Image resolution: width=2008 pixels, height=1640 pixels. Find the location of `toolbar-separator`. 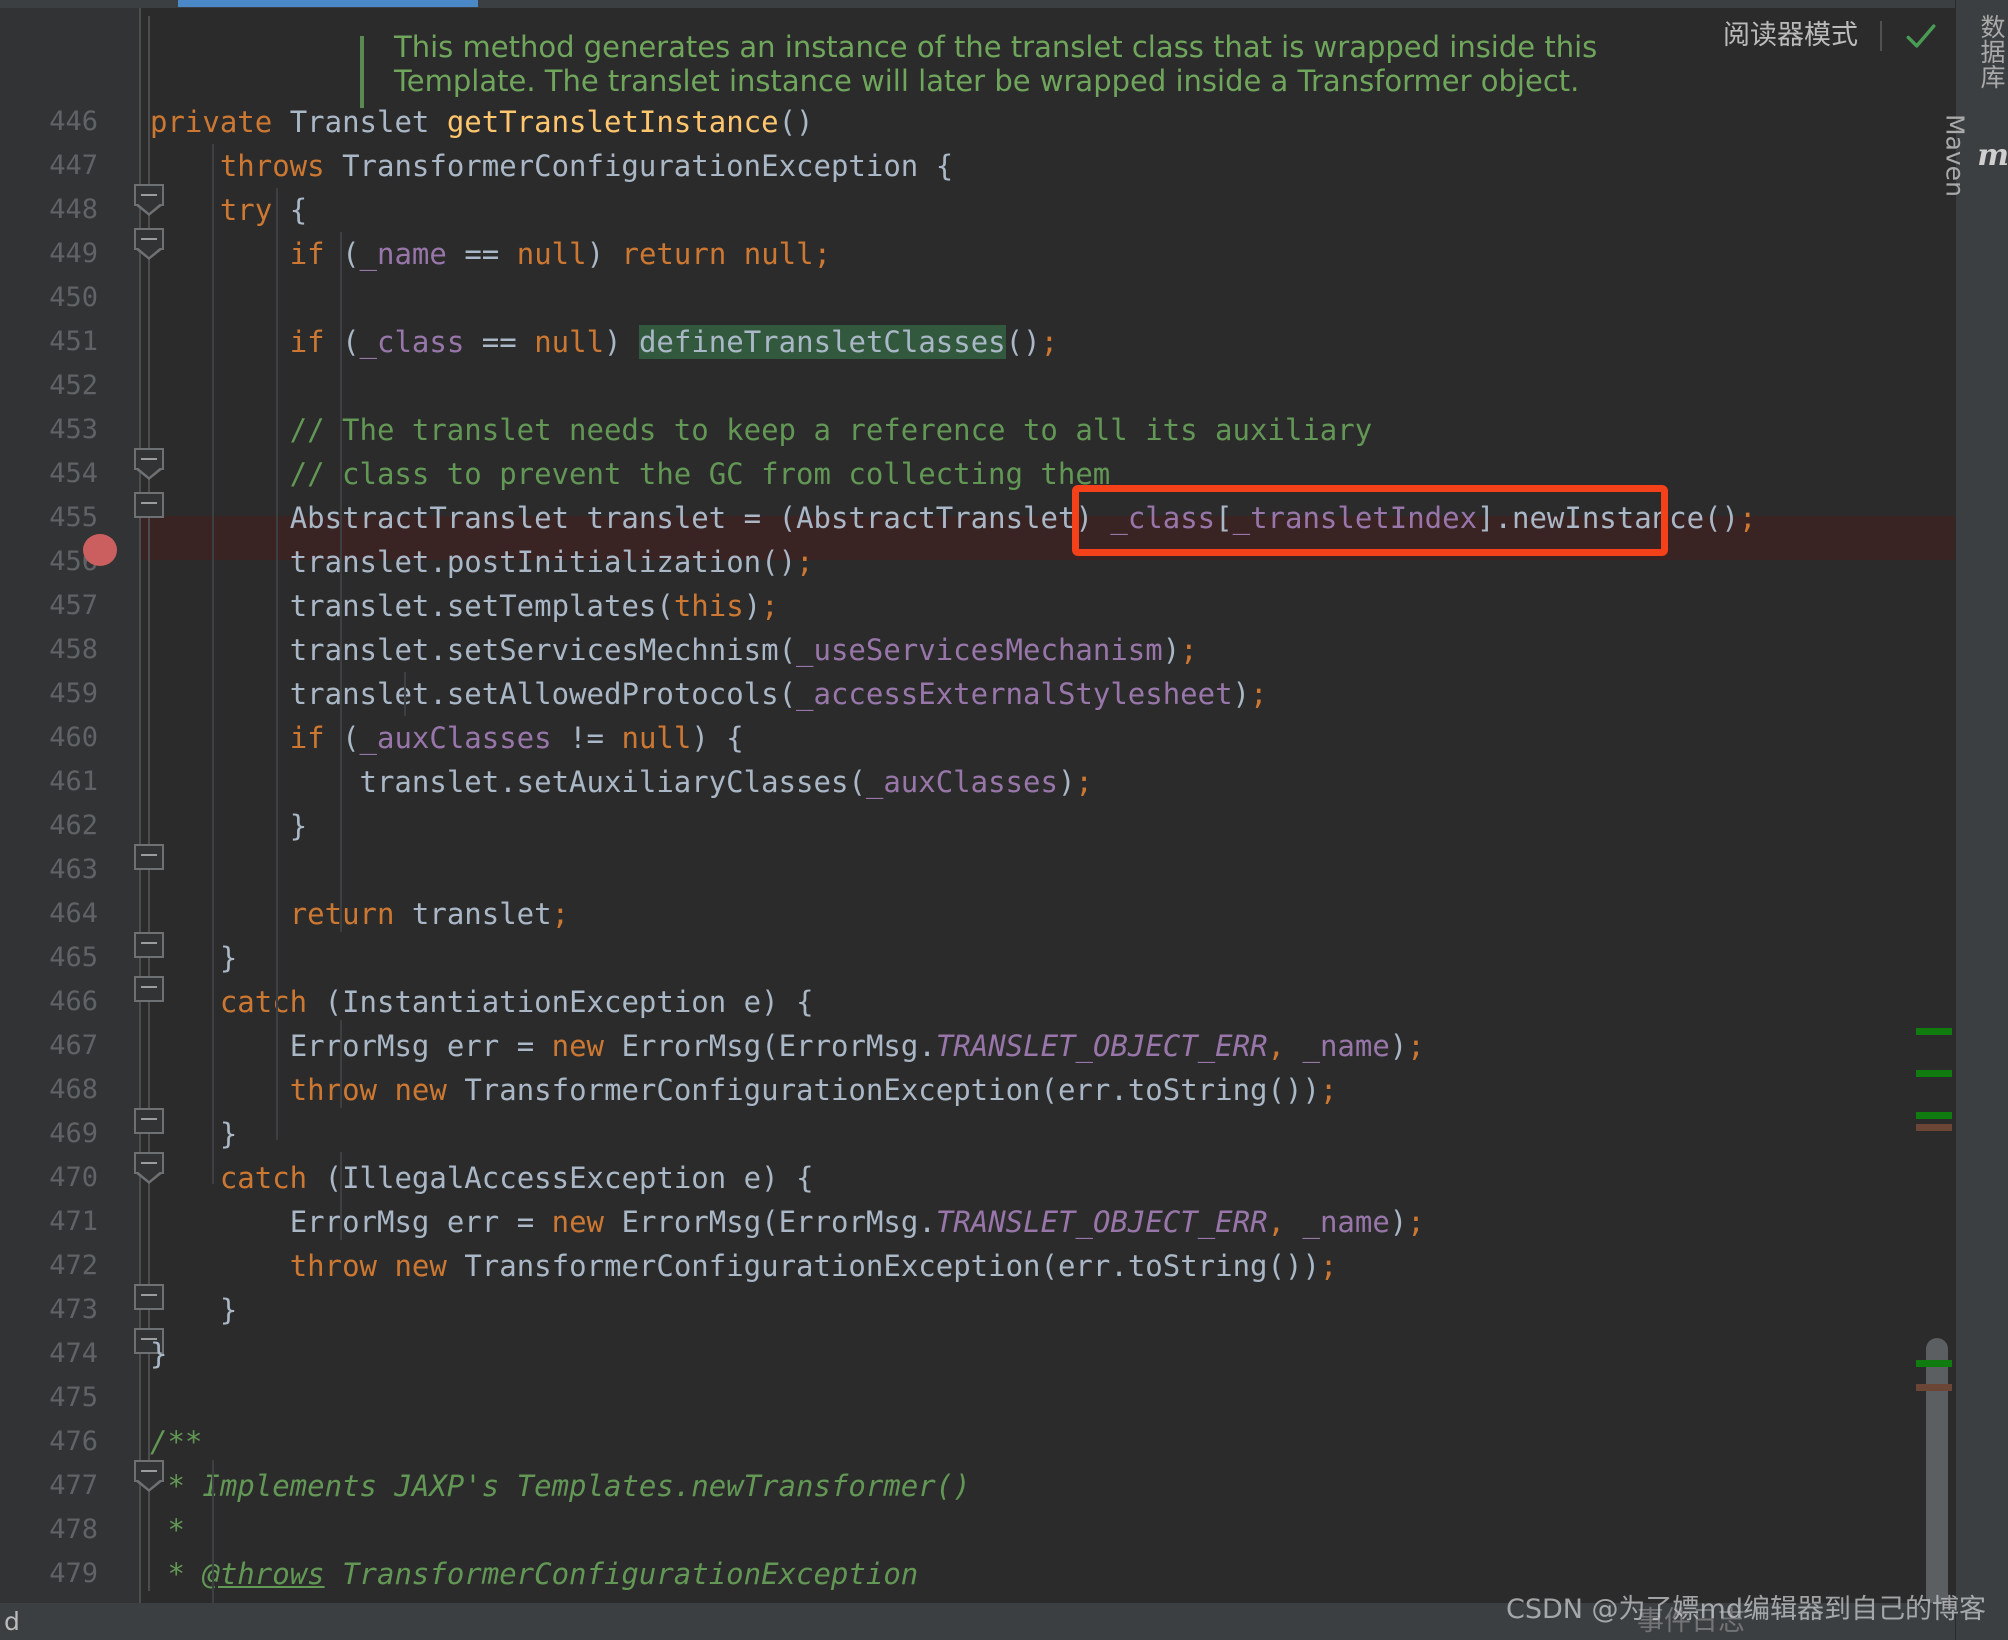

toolbar-separator is located at coordinates (1881, 36).